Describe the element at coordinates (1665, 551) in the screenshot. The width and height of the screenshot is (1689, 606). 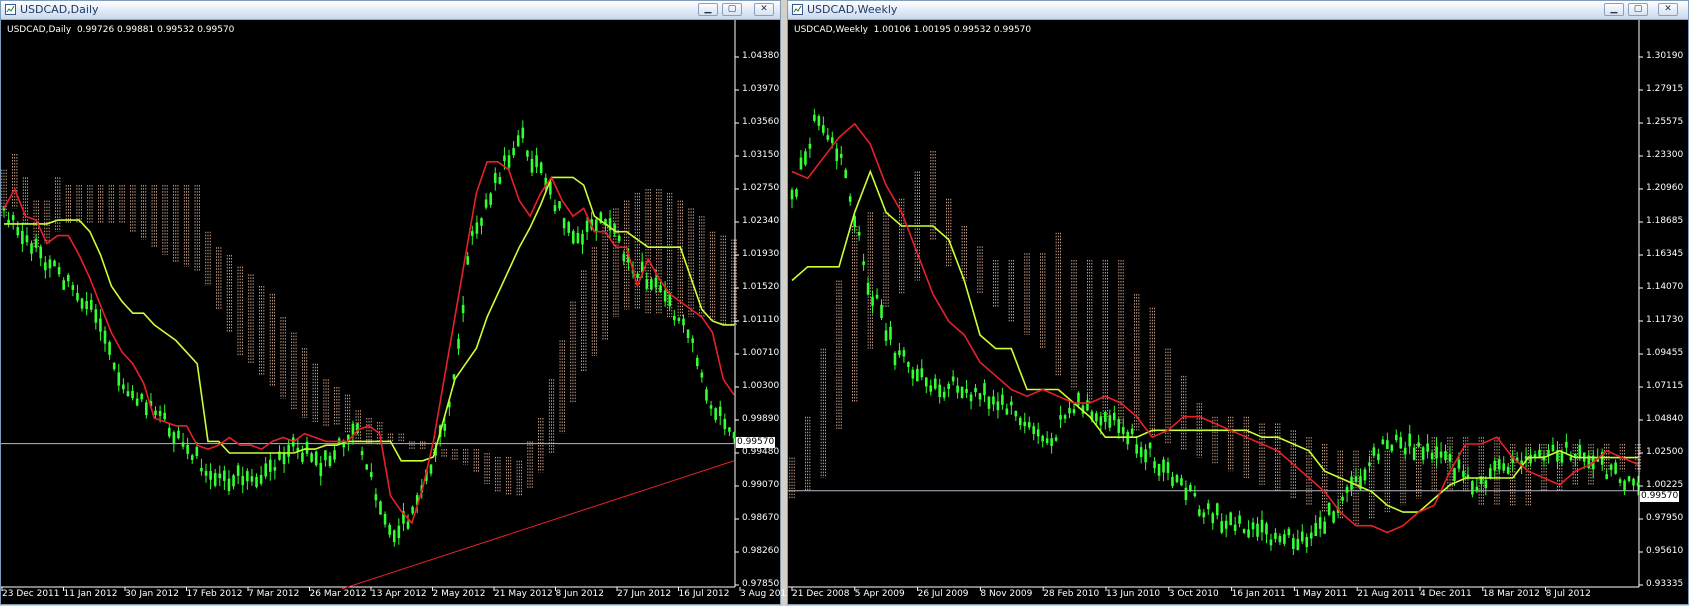
I see `price-tick-label: 0.95610` at that location.